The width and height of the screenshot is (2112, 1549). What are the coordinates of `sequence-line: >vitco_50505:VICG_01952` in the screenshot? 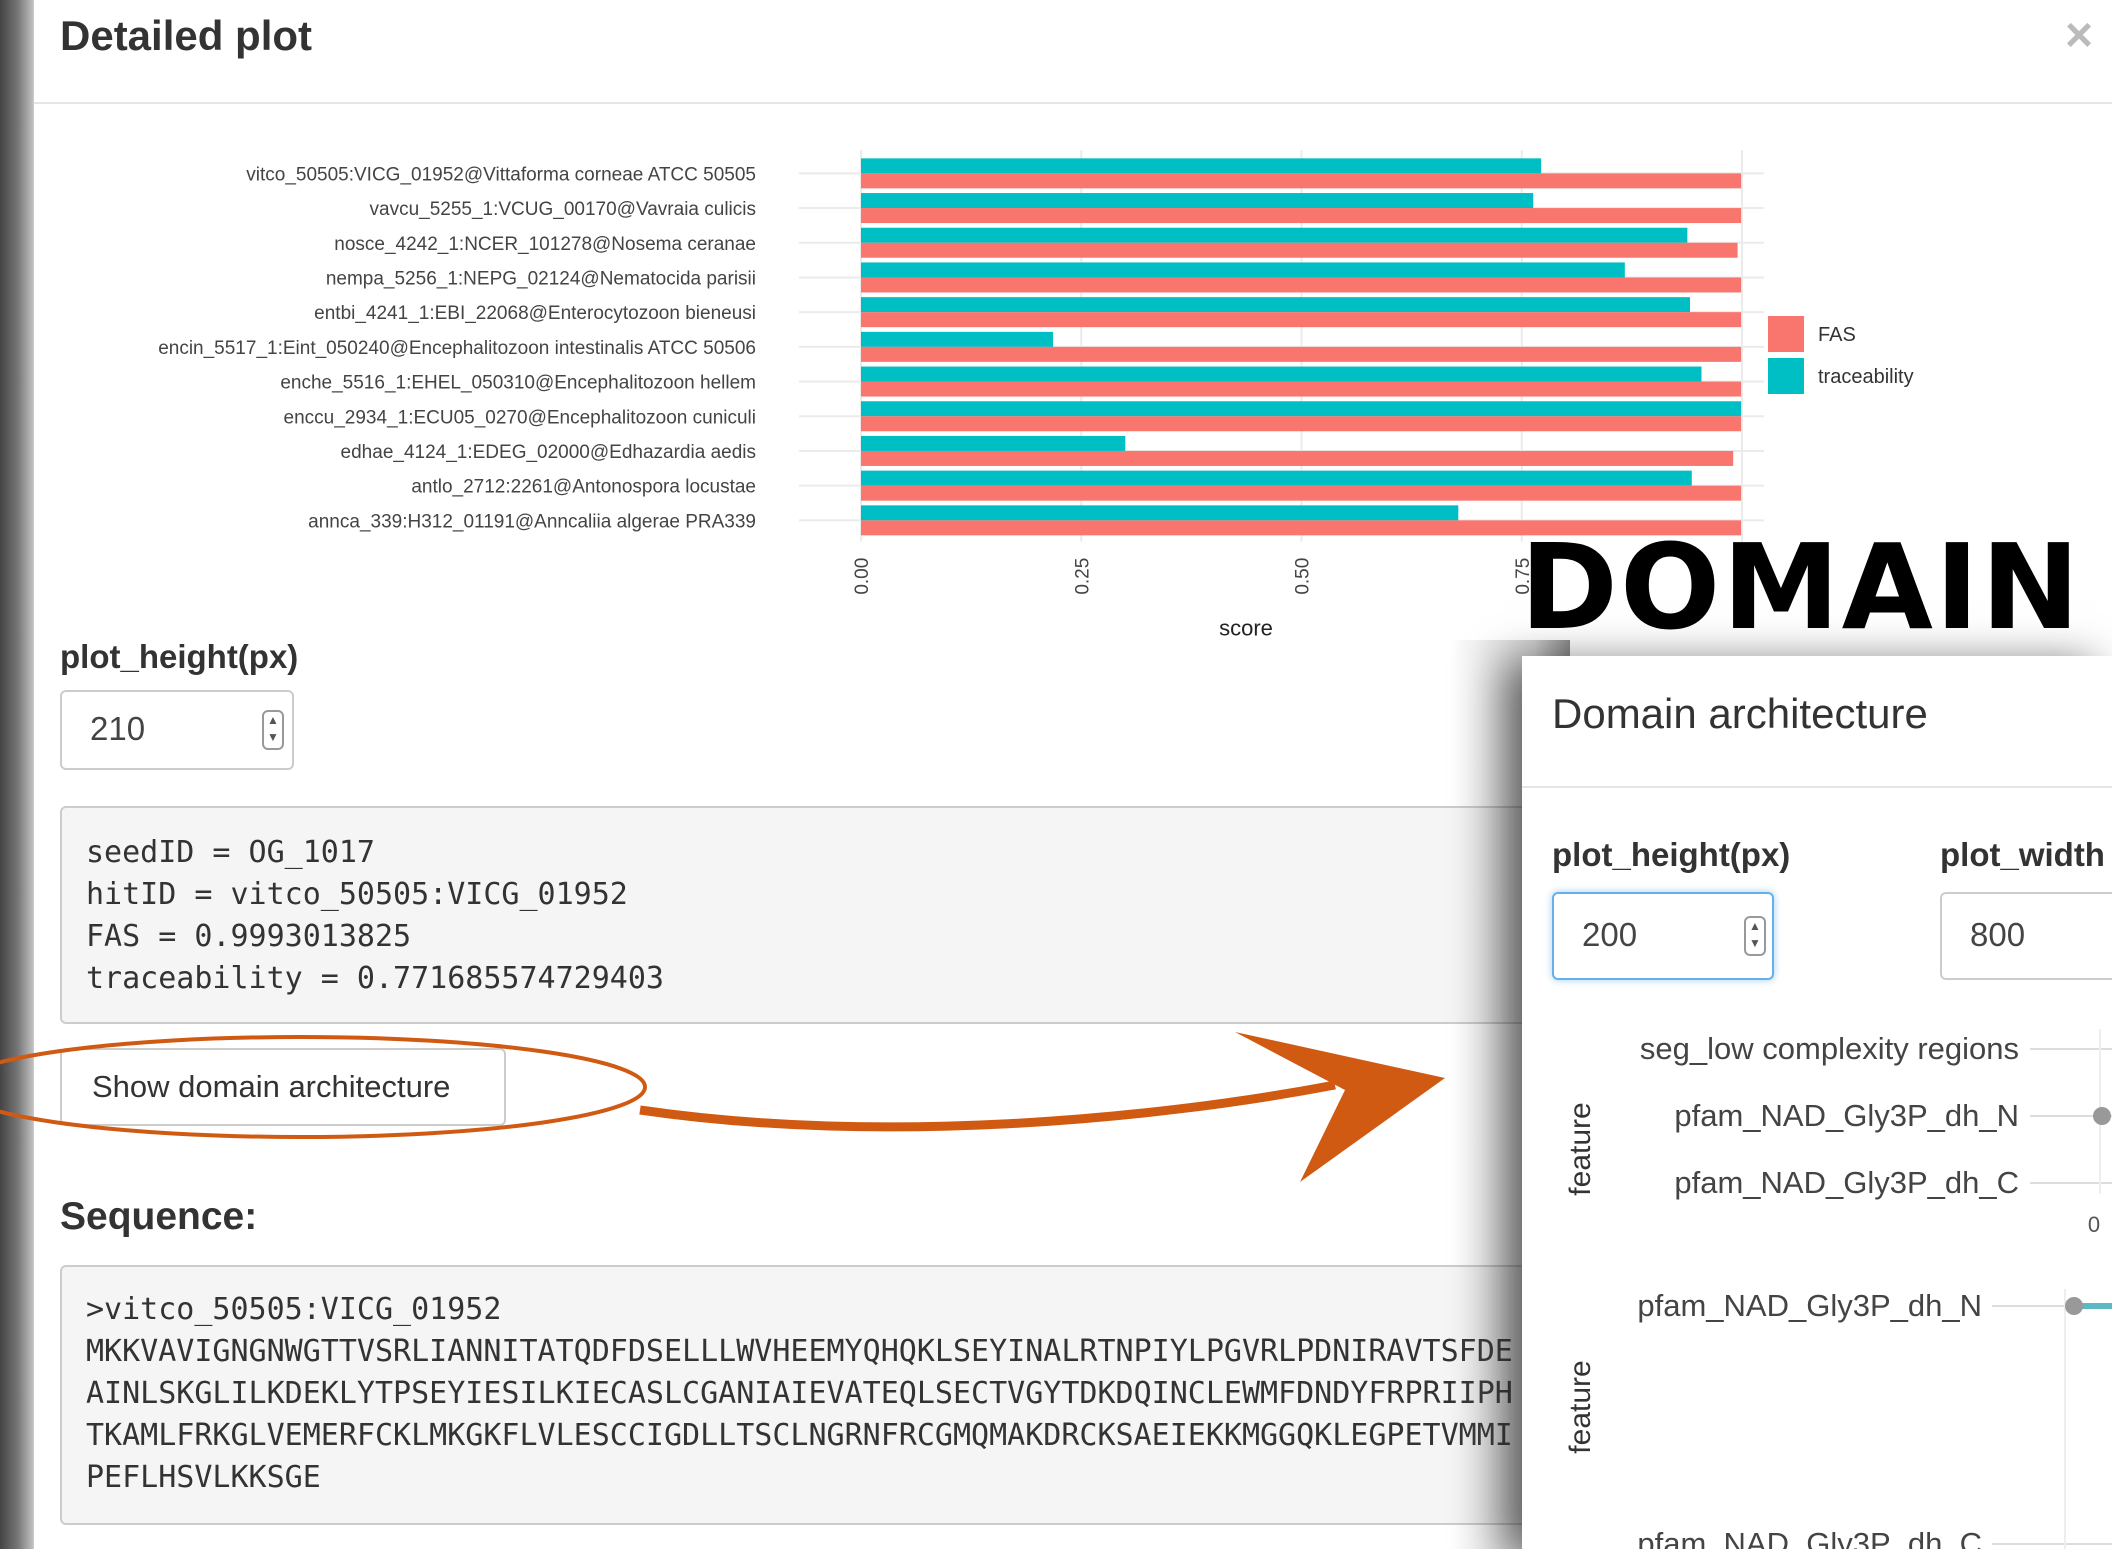 It's located at (294, 1309).